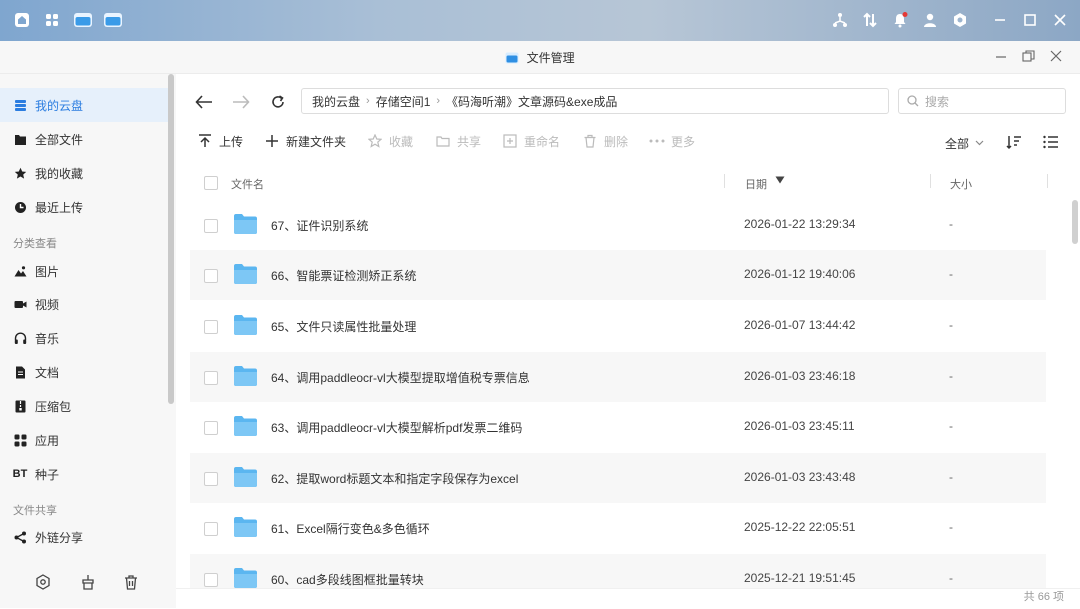 This screenshot has height=609, width=1080. I want to click on share-button: 共享, so click(458, 141).